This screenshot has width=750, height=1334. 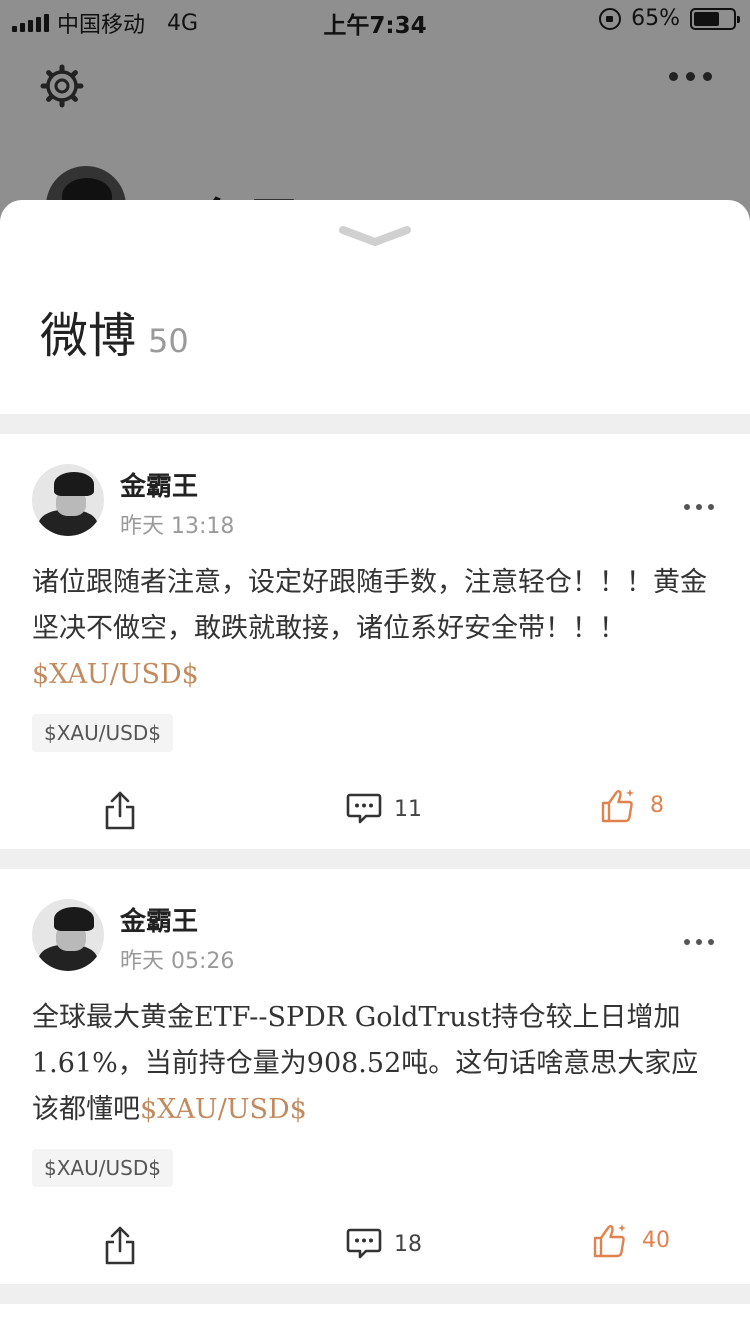 What do you see at coordinates (656, 1240) in the screenshot?
I see `like-count: 40` at bounding box center [656, 1240].